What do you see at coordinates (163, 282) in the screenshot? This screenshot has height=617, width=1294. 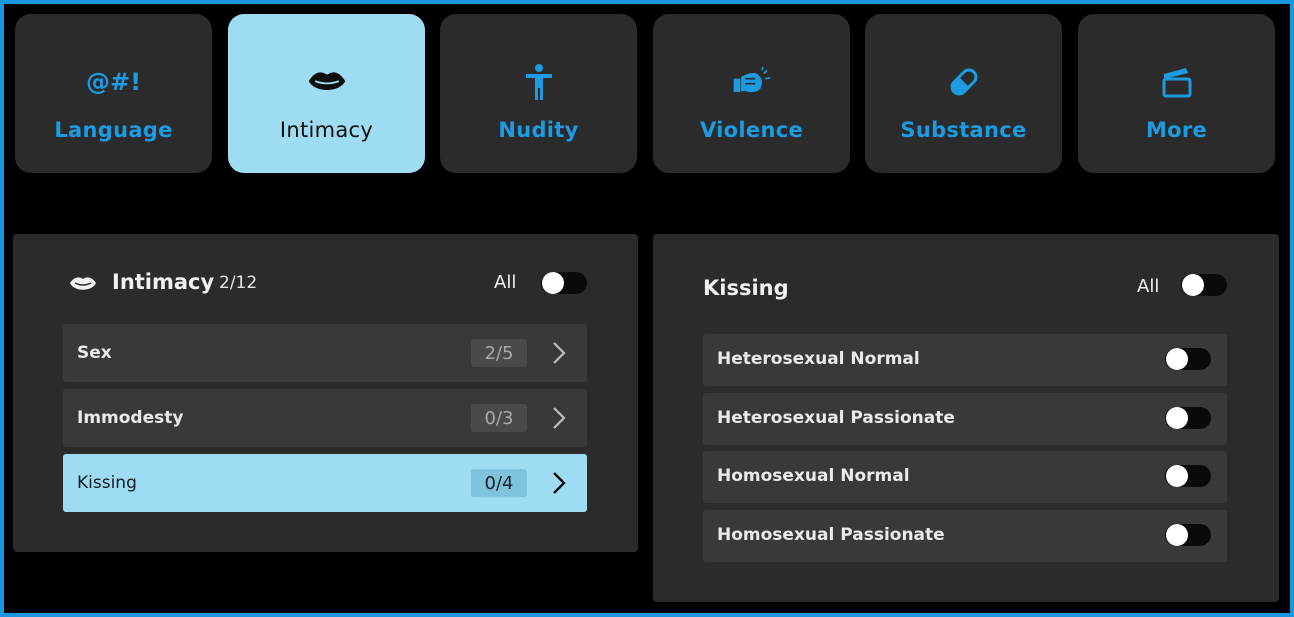 I see `panel-title: Intimacy` at bounding box center [163, 282].